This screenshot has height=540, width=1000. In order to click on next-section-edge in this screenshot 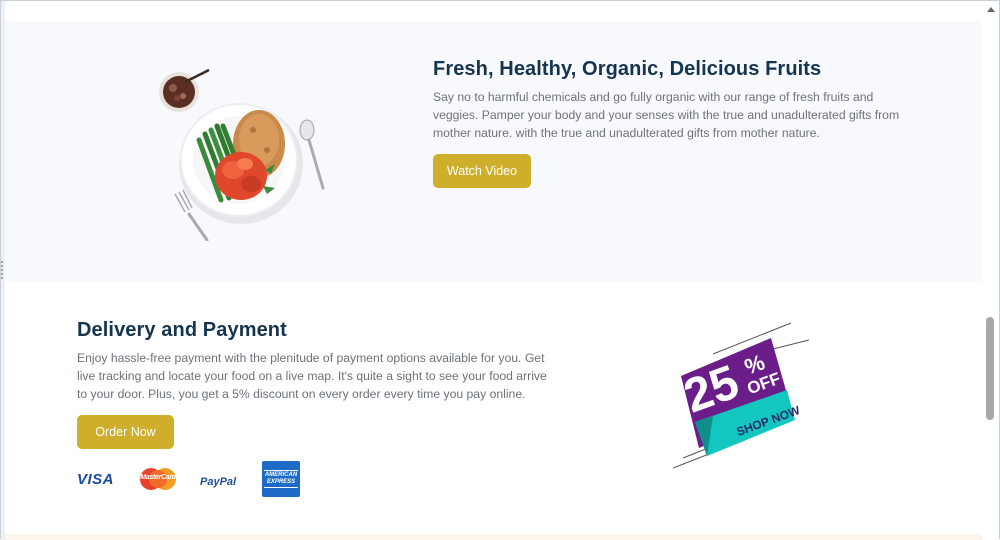, I will do `click(493, 537)`.